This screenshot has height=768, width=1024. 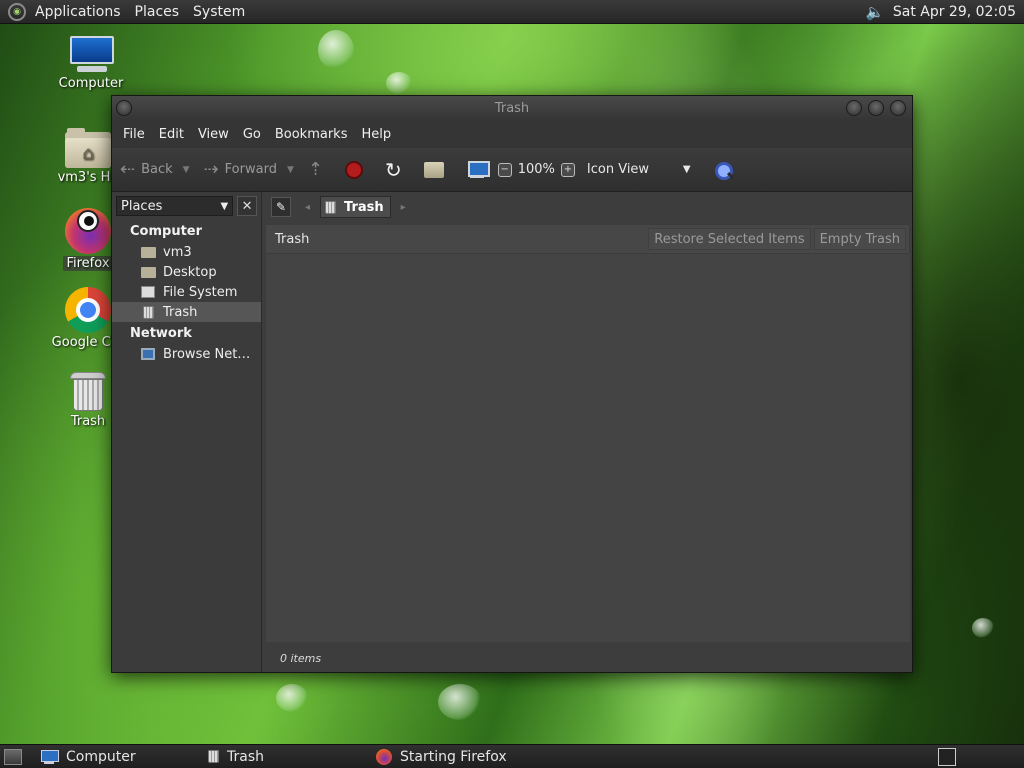 I want to click on stop-icon, so click(x=353, y=169).